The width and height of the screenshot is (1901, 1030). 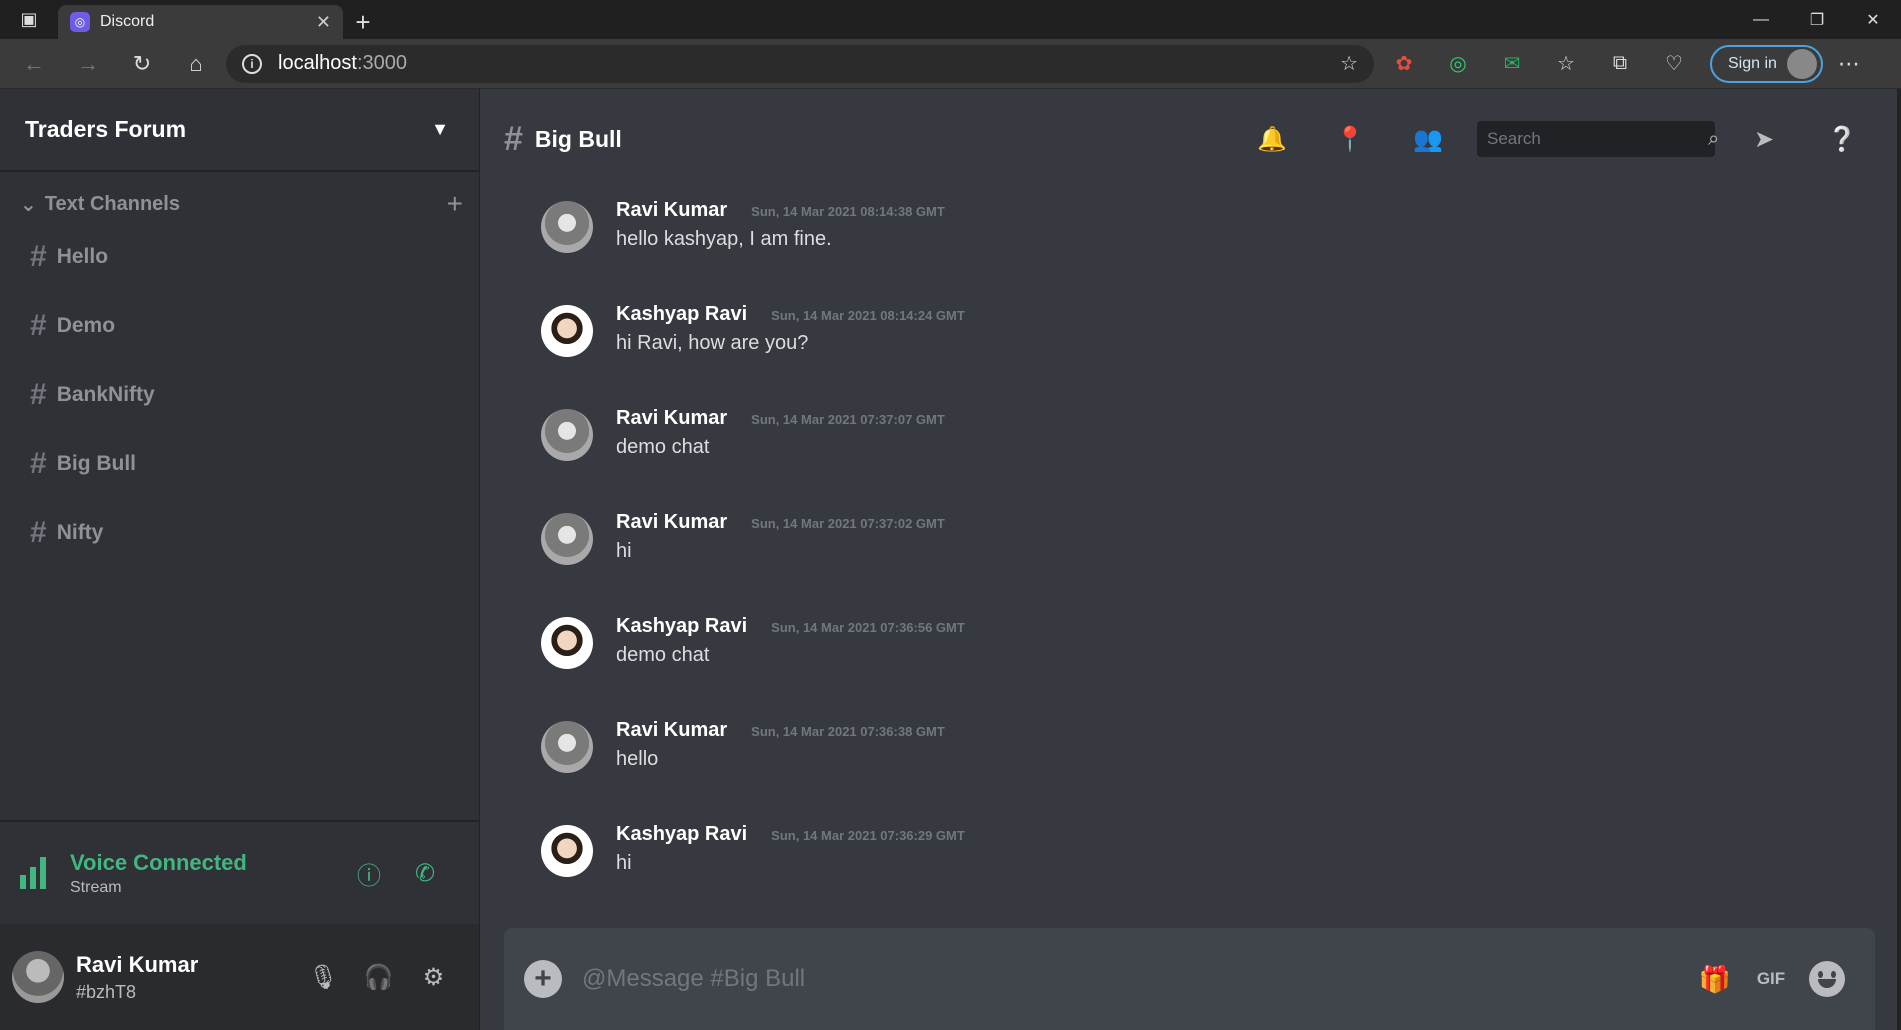 What do you see at coordinates (239, 532) in the screenshot?
I see `channel-item-nifty: # Nifty` at bounding box center [239, 532].